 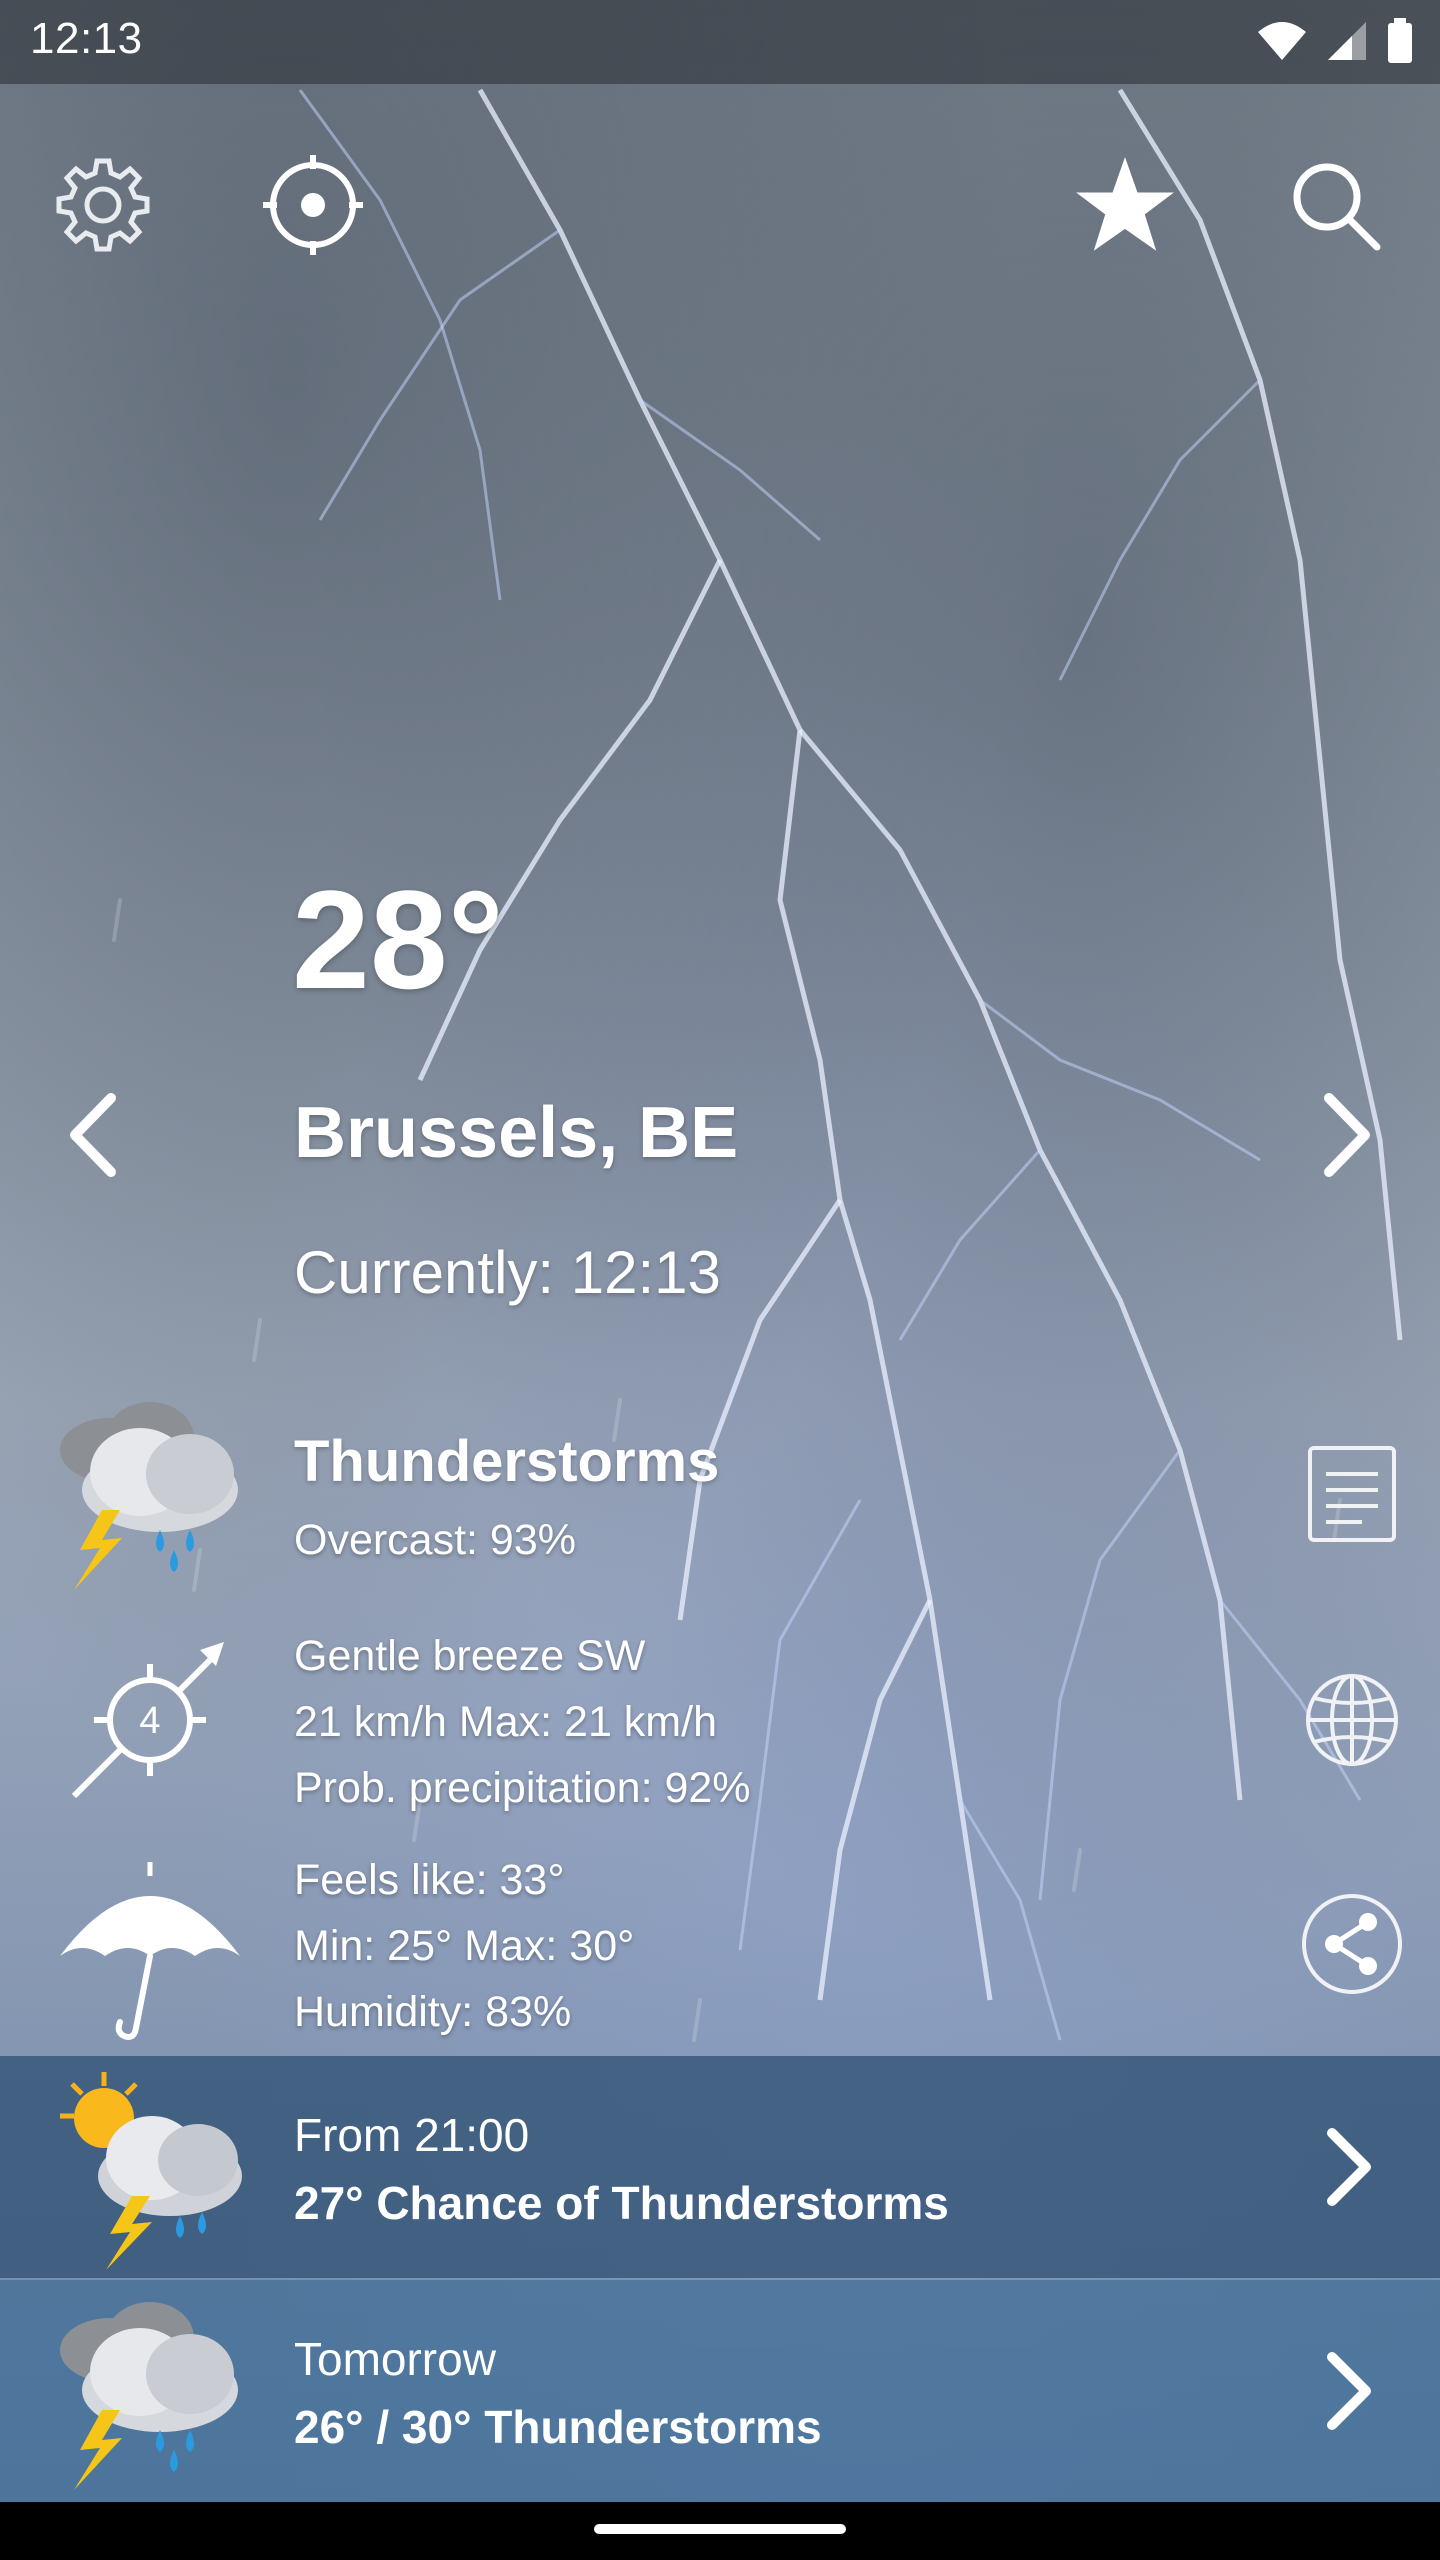 What do you see at coordinates (412, 2135) in the screenshot?
I see `forecast-time: From 21:00` at bounding box center [412, 2135].